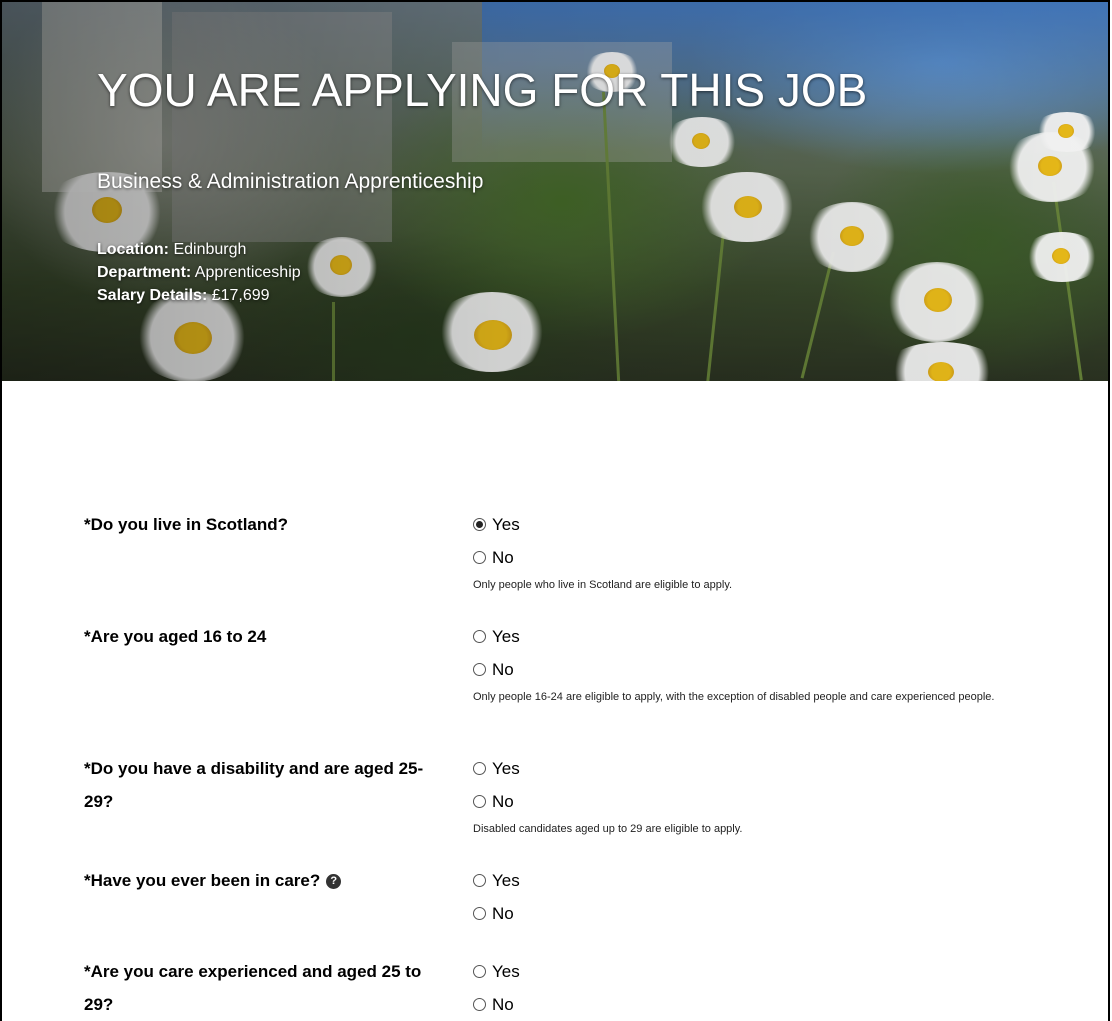 The image size is (1112, 1021). I want to click on department-label: Department:, so click(144, 272).